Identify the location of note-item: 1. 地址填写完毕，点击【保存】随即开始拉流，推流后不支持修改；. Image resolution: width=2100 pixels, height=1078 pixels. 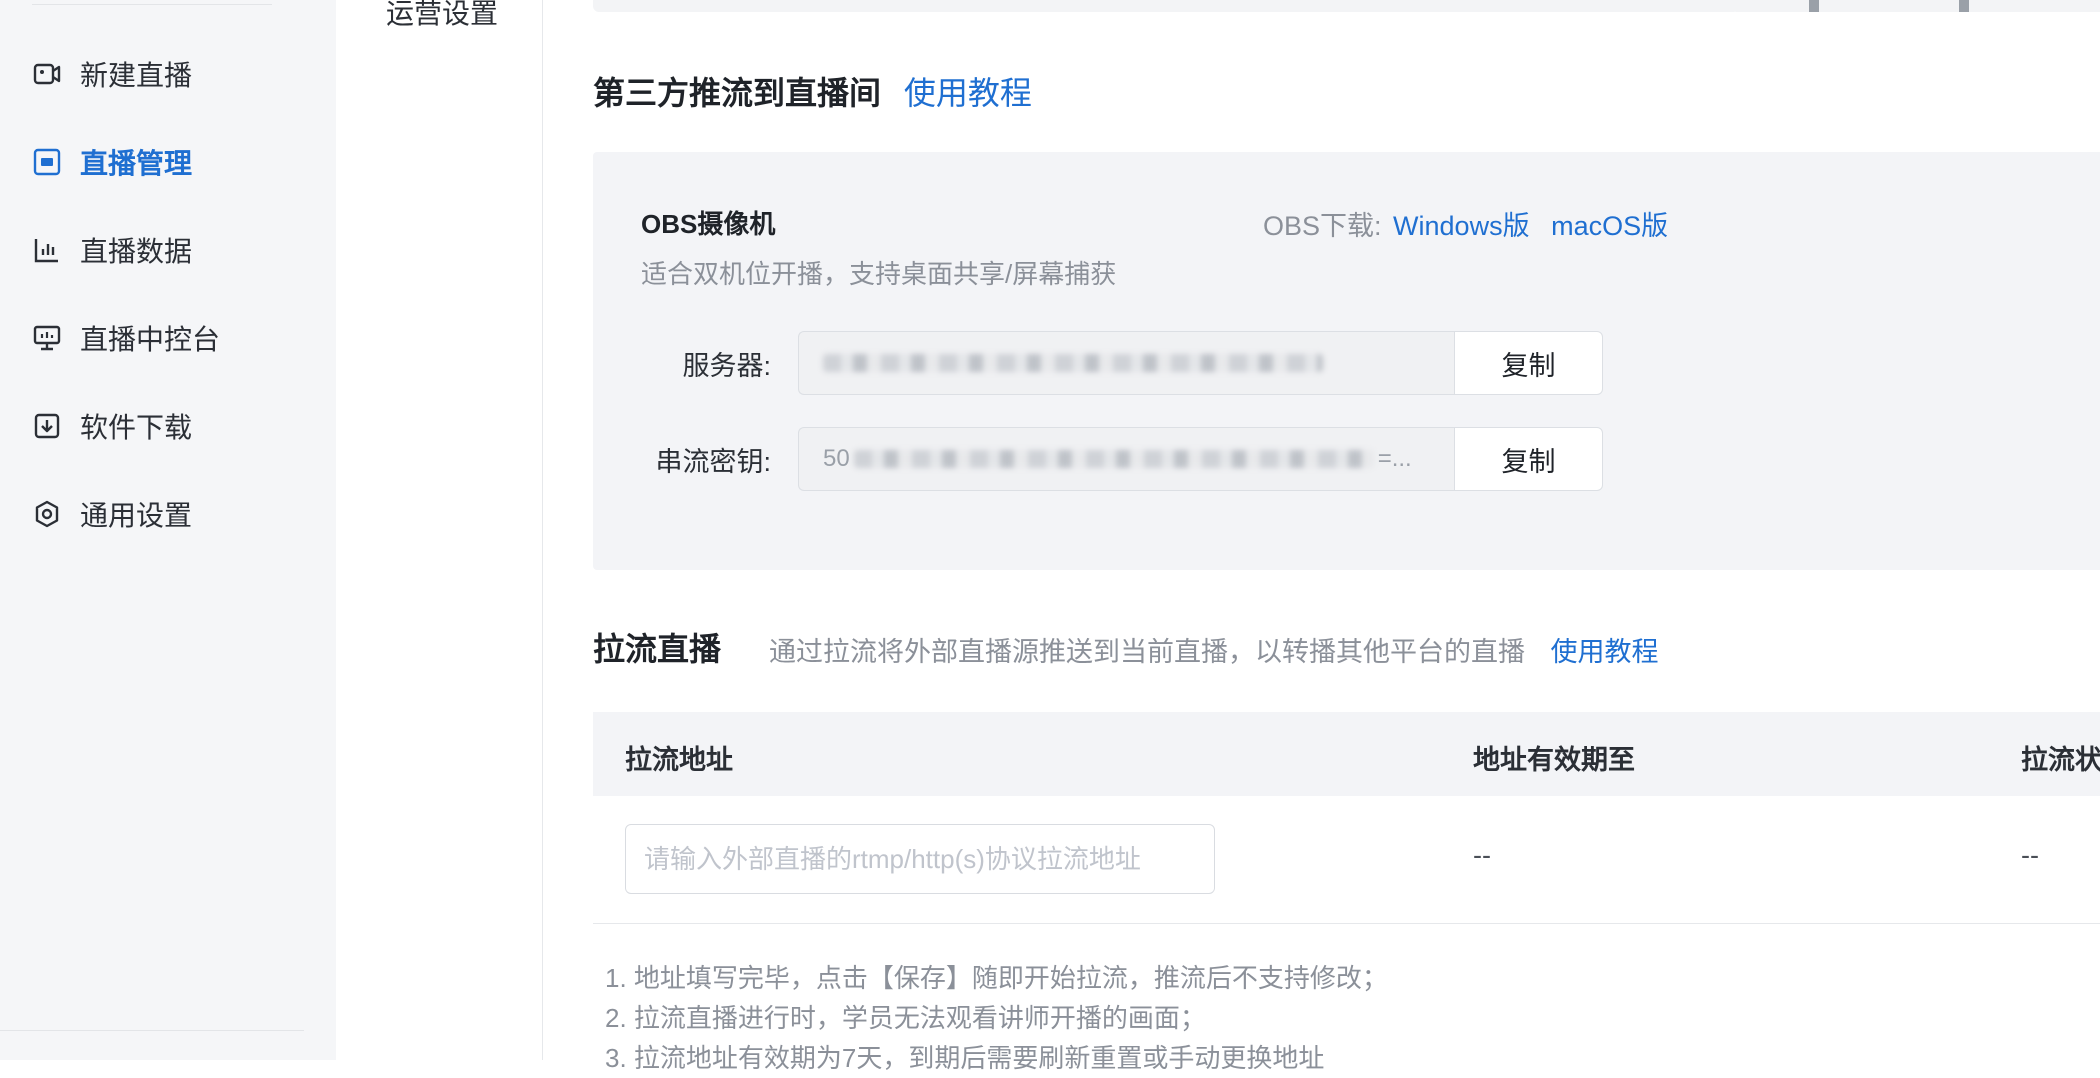
(996, 978).